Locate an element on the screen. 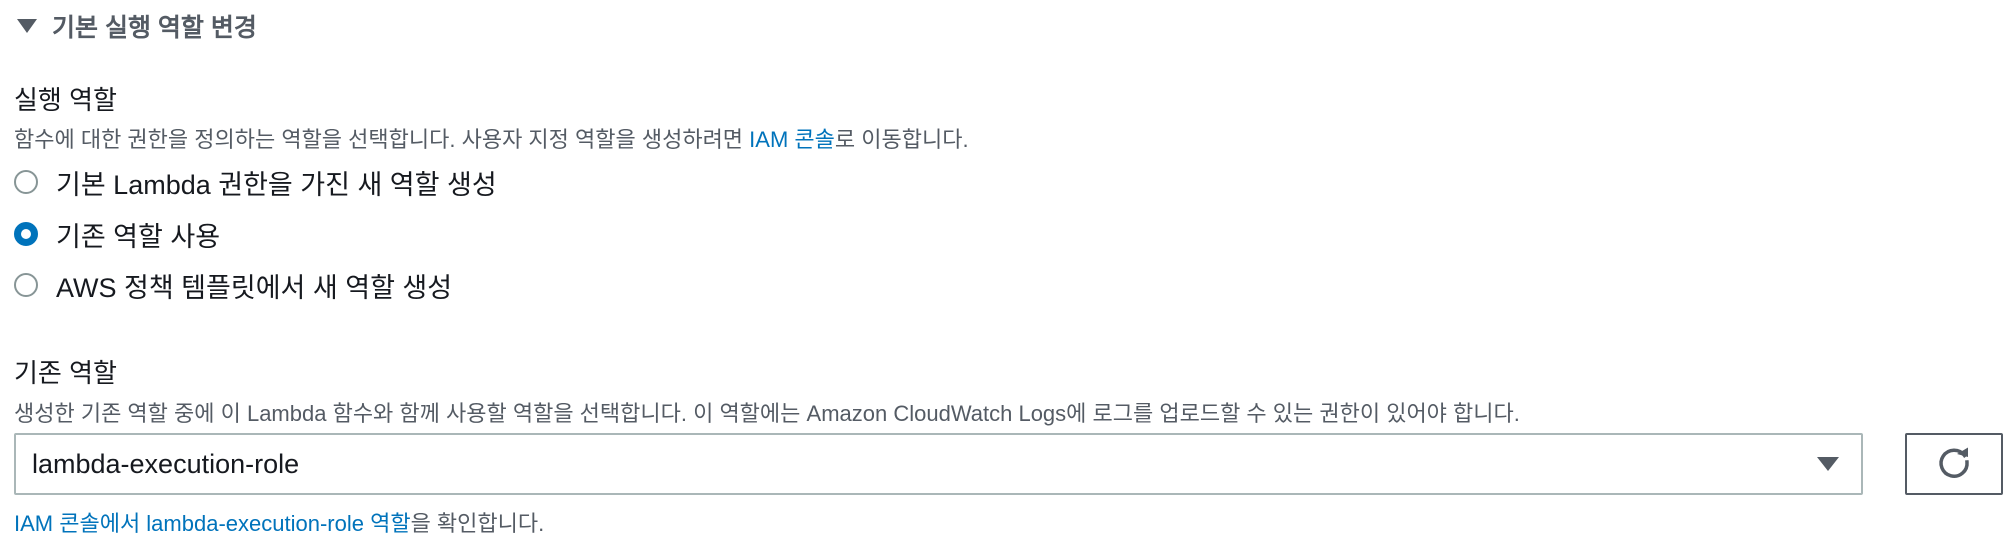 The width and height of the screenshot is (2012, 540). view-role-in-iam-link: IAM 콘솔에서 lambda-execution-role 역할 is located at coordinates (212, 523).